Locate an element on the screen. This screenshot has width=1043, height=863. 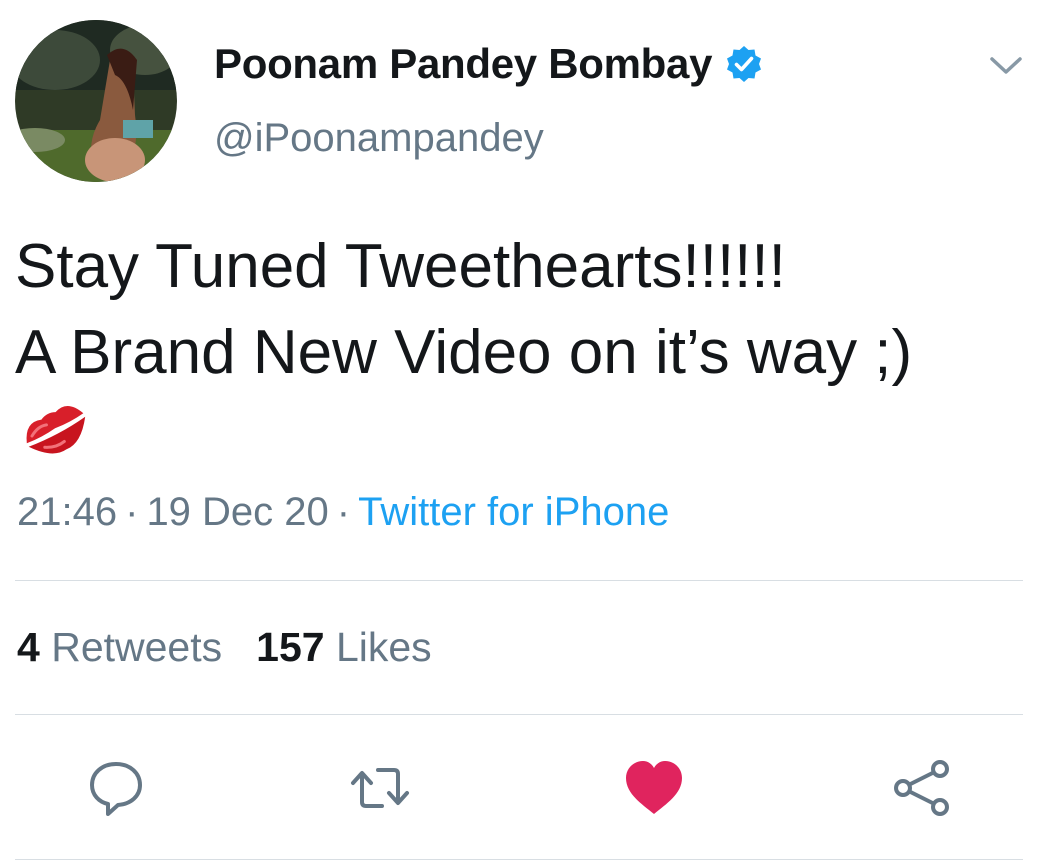
reply-icon is located at coordinates (116, 788).